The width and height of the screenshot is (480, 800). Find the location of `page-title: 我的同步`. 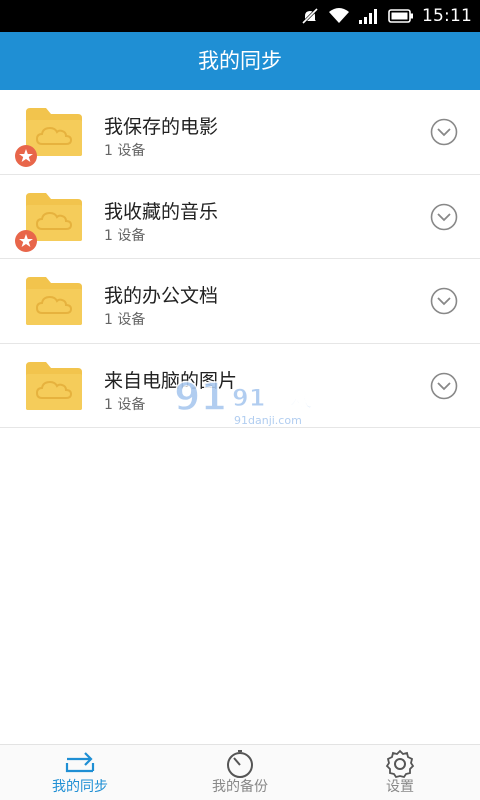

page-title: 我的同步 is located at coordinates (240, 61).